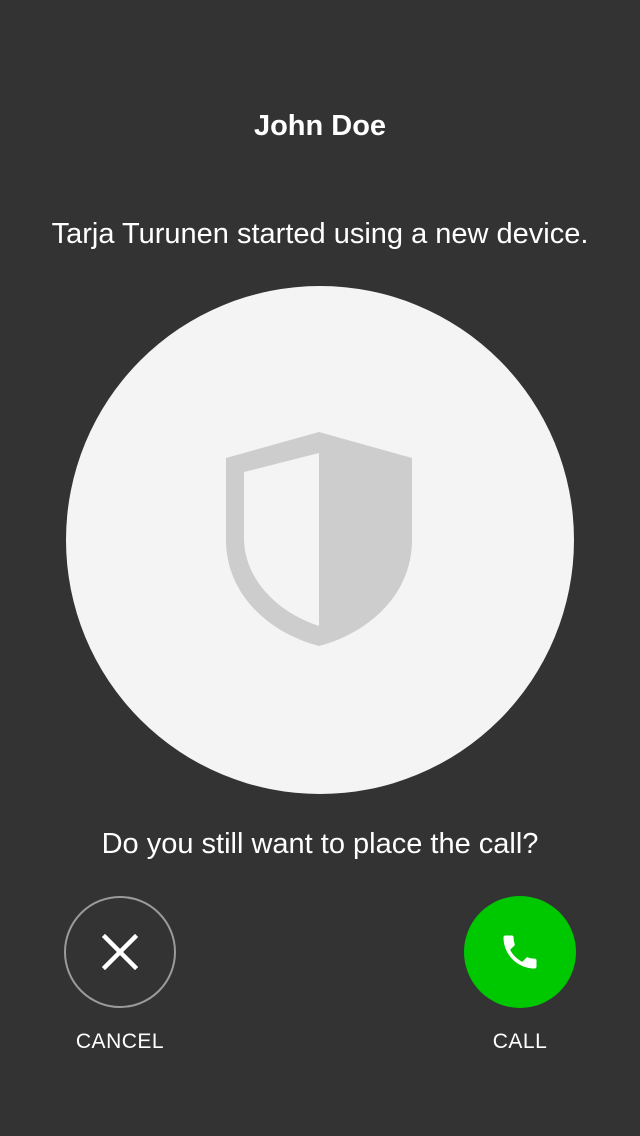 This screenshot has width=640, height=1136. I want to click on call-button, so click(520, 952).